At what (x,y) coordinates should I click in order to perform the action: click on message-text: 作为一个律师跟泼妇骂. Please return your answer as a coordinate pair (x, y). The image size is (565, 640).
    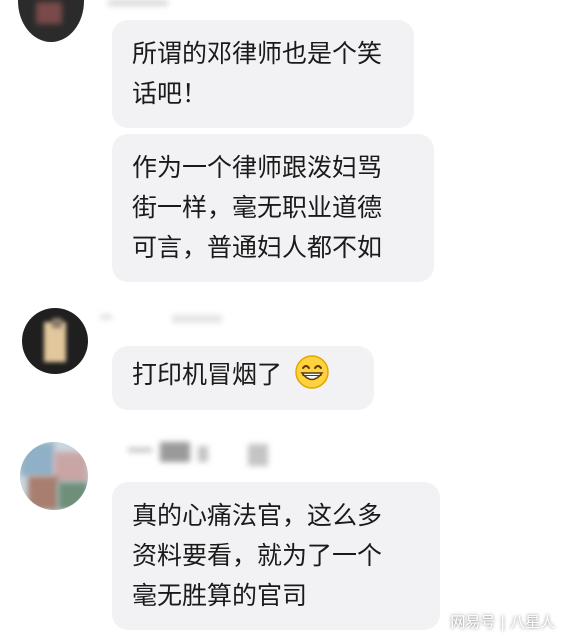
    Looking at the image, I should click on (257, 167).